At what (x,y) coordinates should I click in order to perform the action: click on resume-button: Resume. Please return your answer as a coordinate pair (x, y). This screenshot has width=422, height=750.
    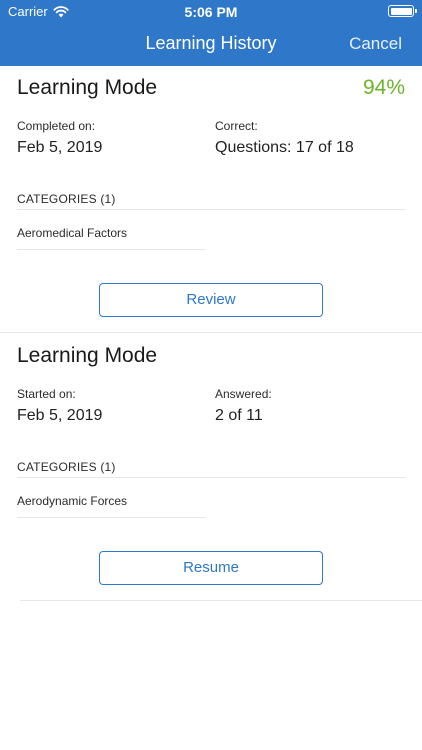
    Looking at the image, I should click on (211, 568).